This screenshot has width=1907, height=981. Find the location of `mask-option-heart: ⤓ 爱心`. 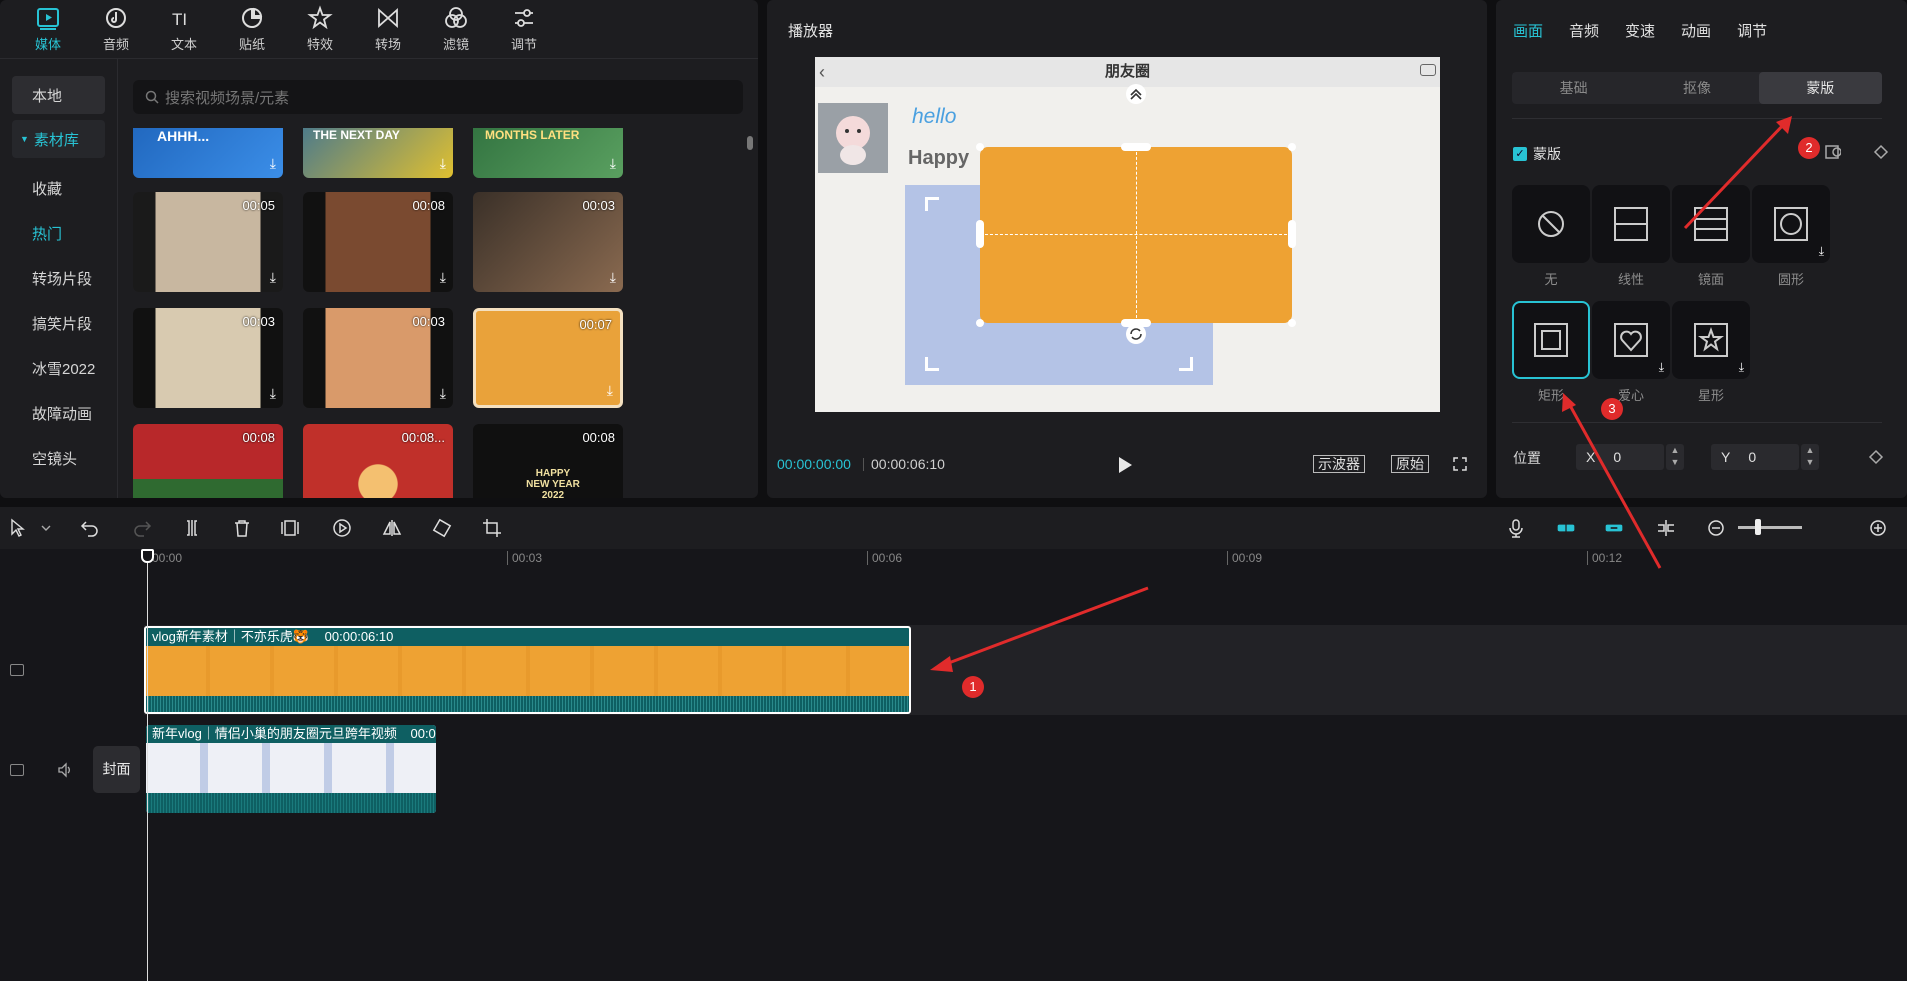

mask-option-heart: ⤓ 爱心 is located at coordinates (1631, 352).